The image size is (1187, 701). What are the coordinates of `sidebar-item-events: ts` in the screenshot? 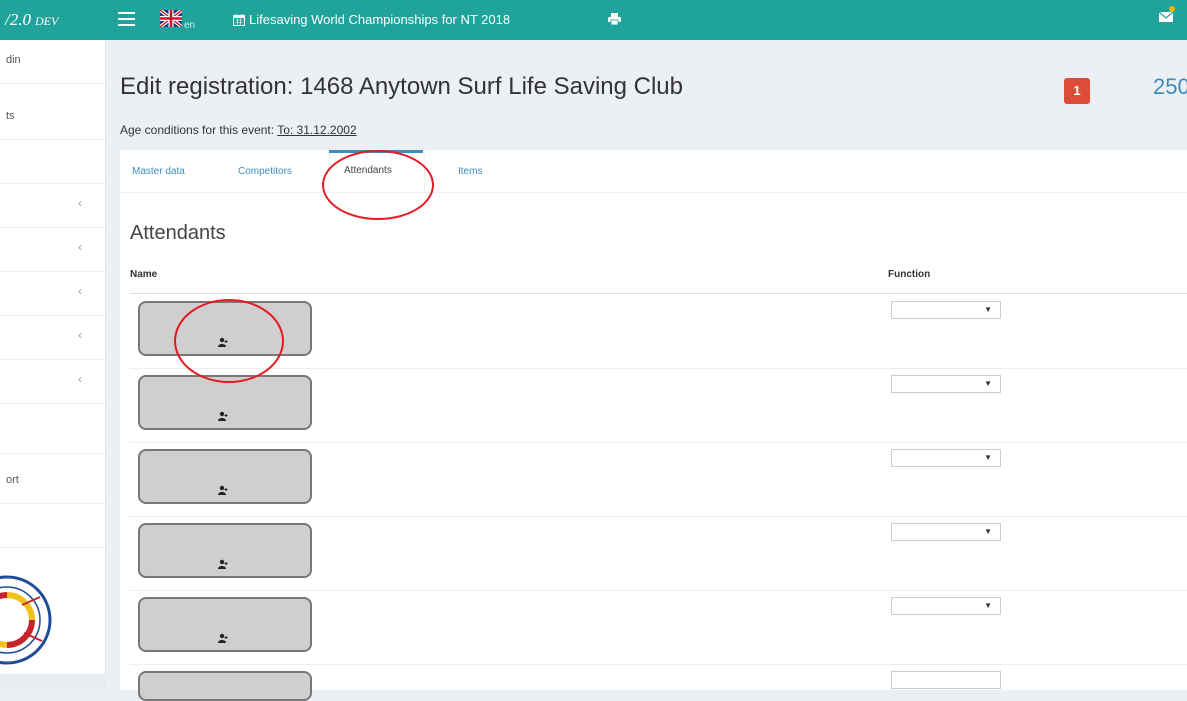 It's located at (52, 118).